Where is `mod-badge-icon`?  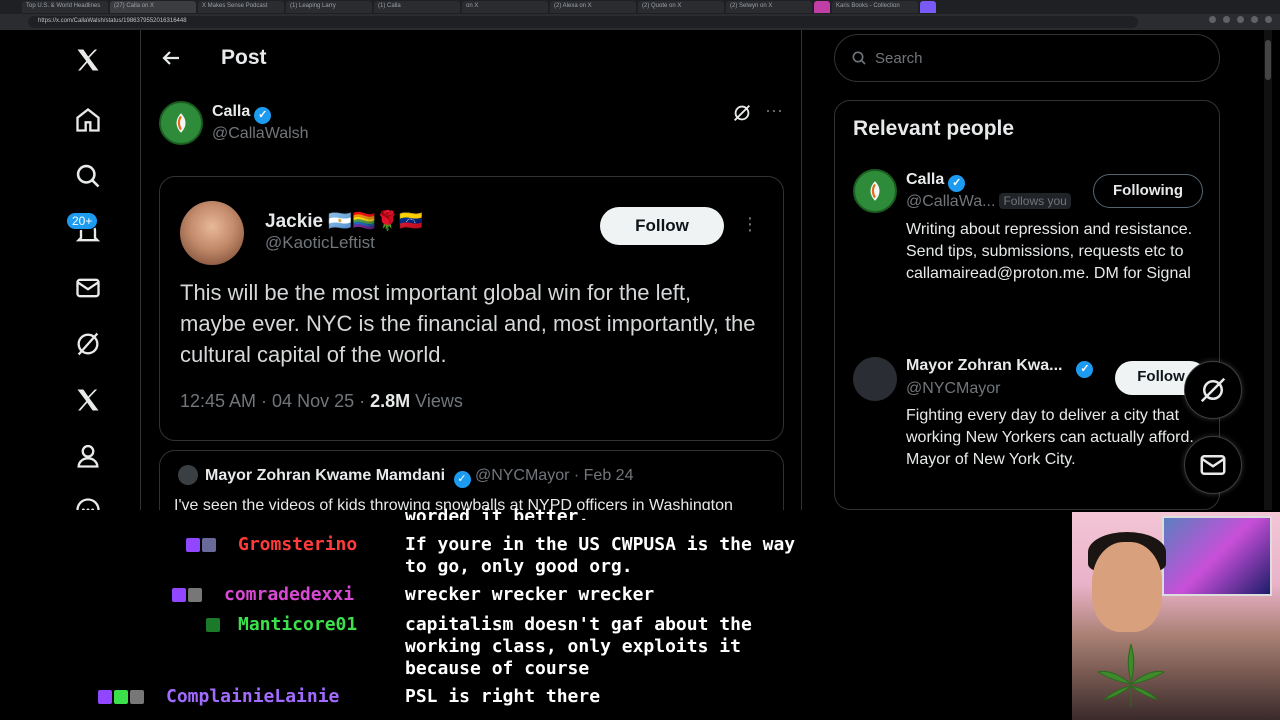 mod-badge-icon is located at coordinates (213, 625).